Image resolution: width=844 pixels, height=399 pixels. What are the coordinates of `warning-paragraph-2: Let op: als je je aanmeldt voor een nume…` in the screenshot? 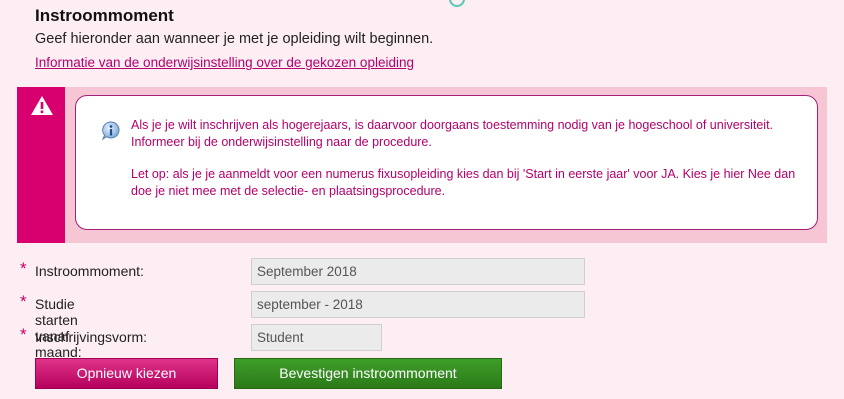 It's located at (463, 182).